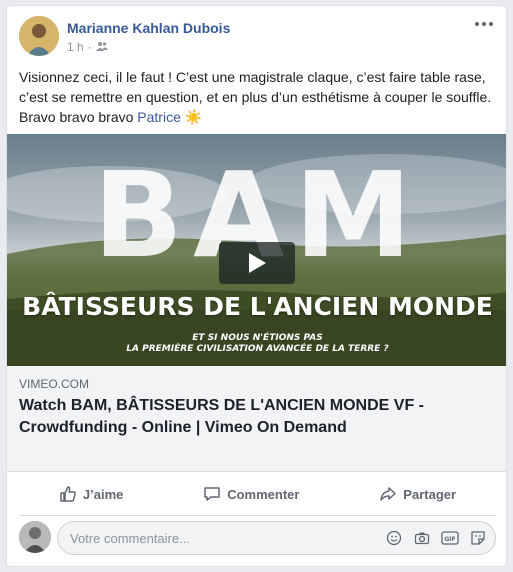 Image resolution: width=513 pixels, height=572 pixels. What do you see at coordinates (478, 538) in the screenshot?
I see `sticker-icon` at bounding box center [478, 538].